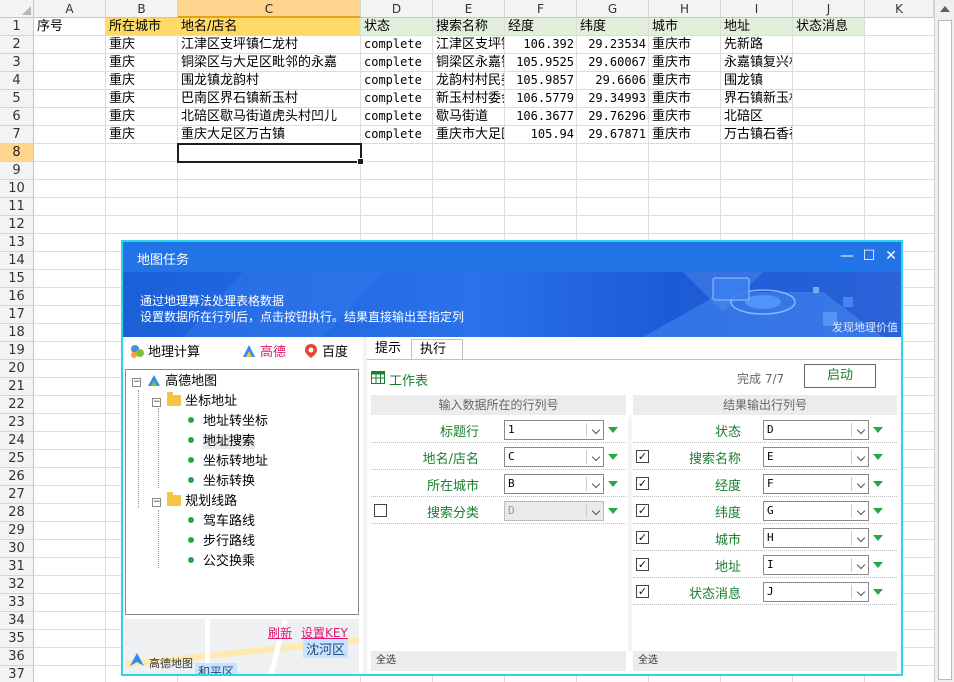  I want to click on vertical-scrollbar, so click(944, 341).